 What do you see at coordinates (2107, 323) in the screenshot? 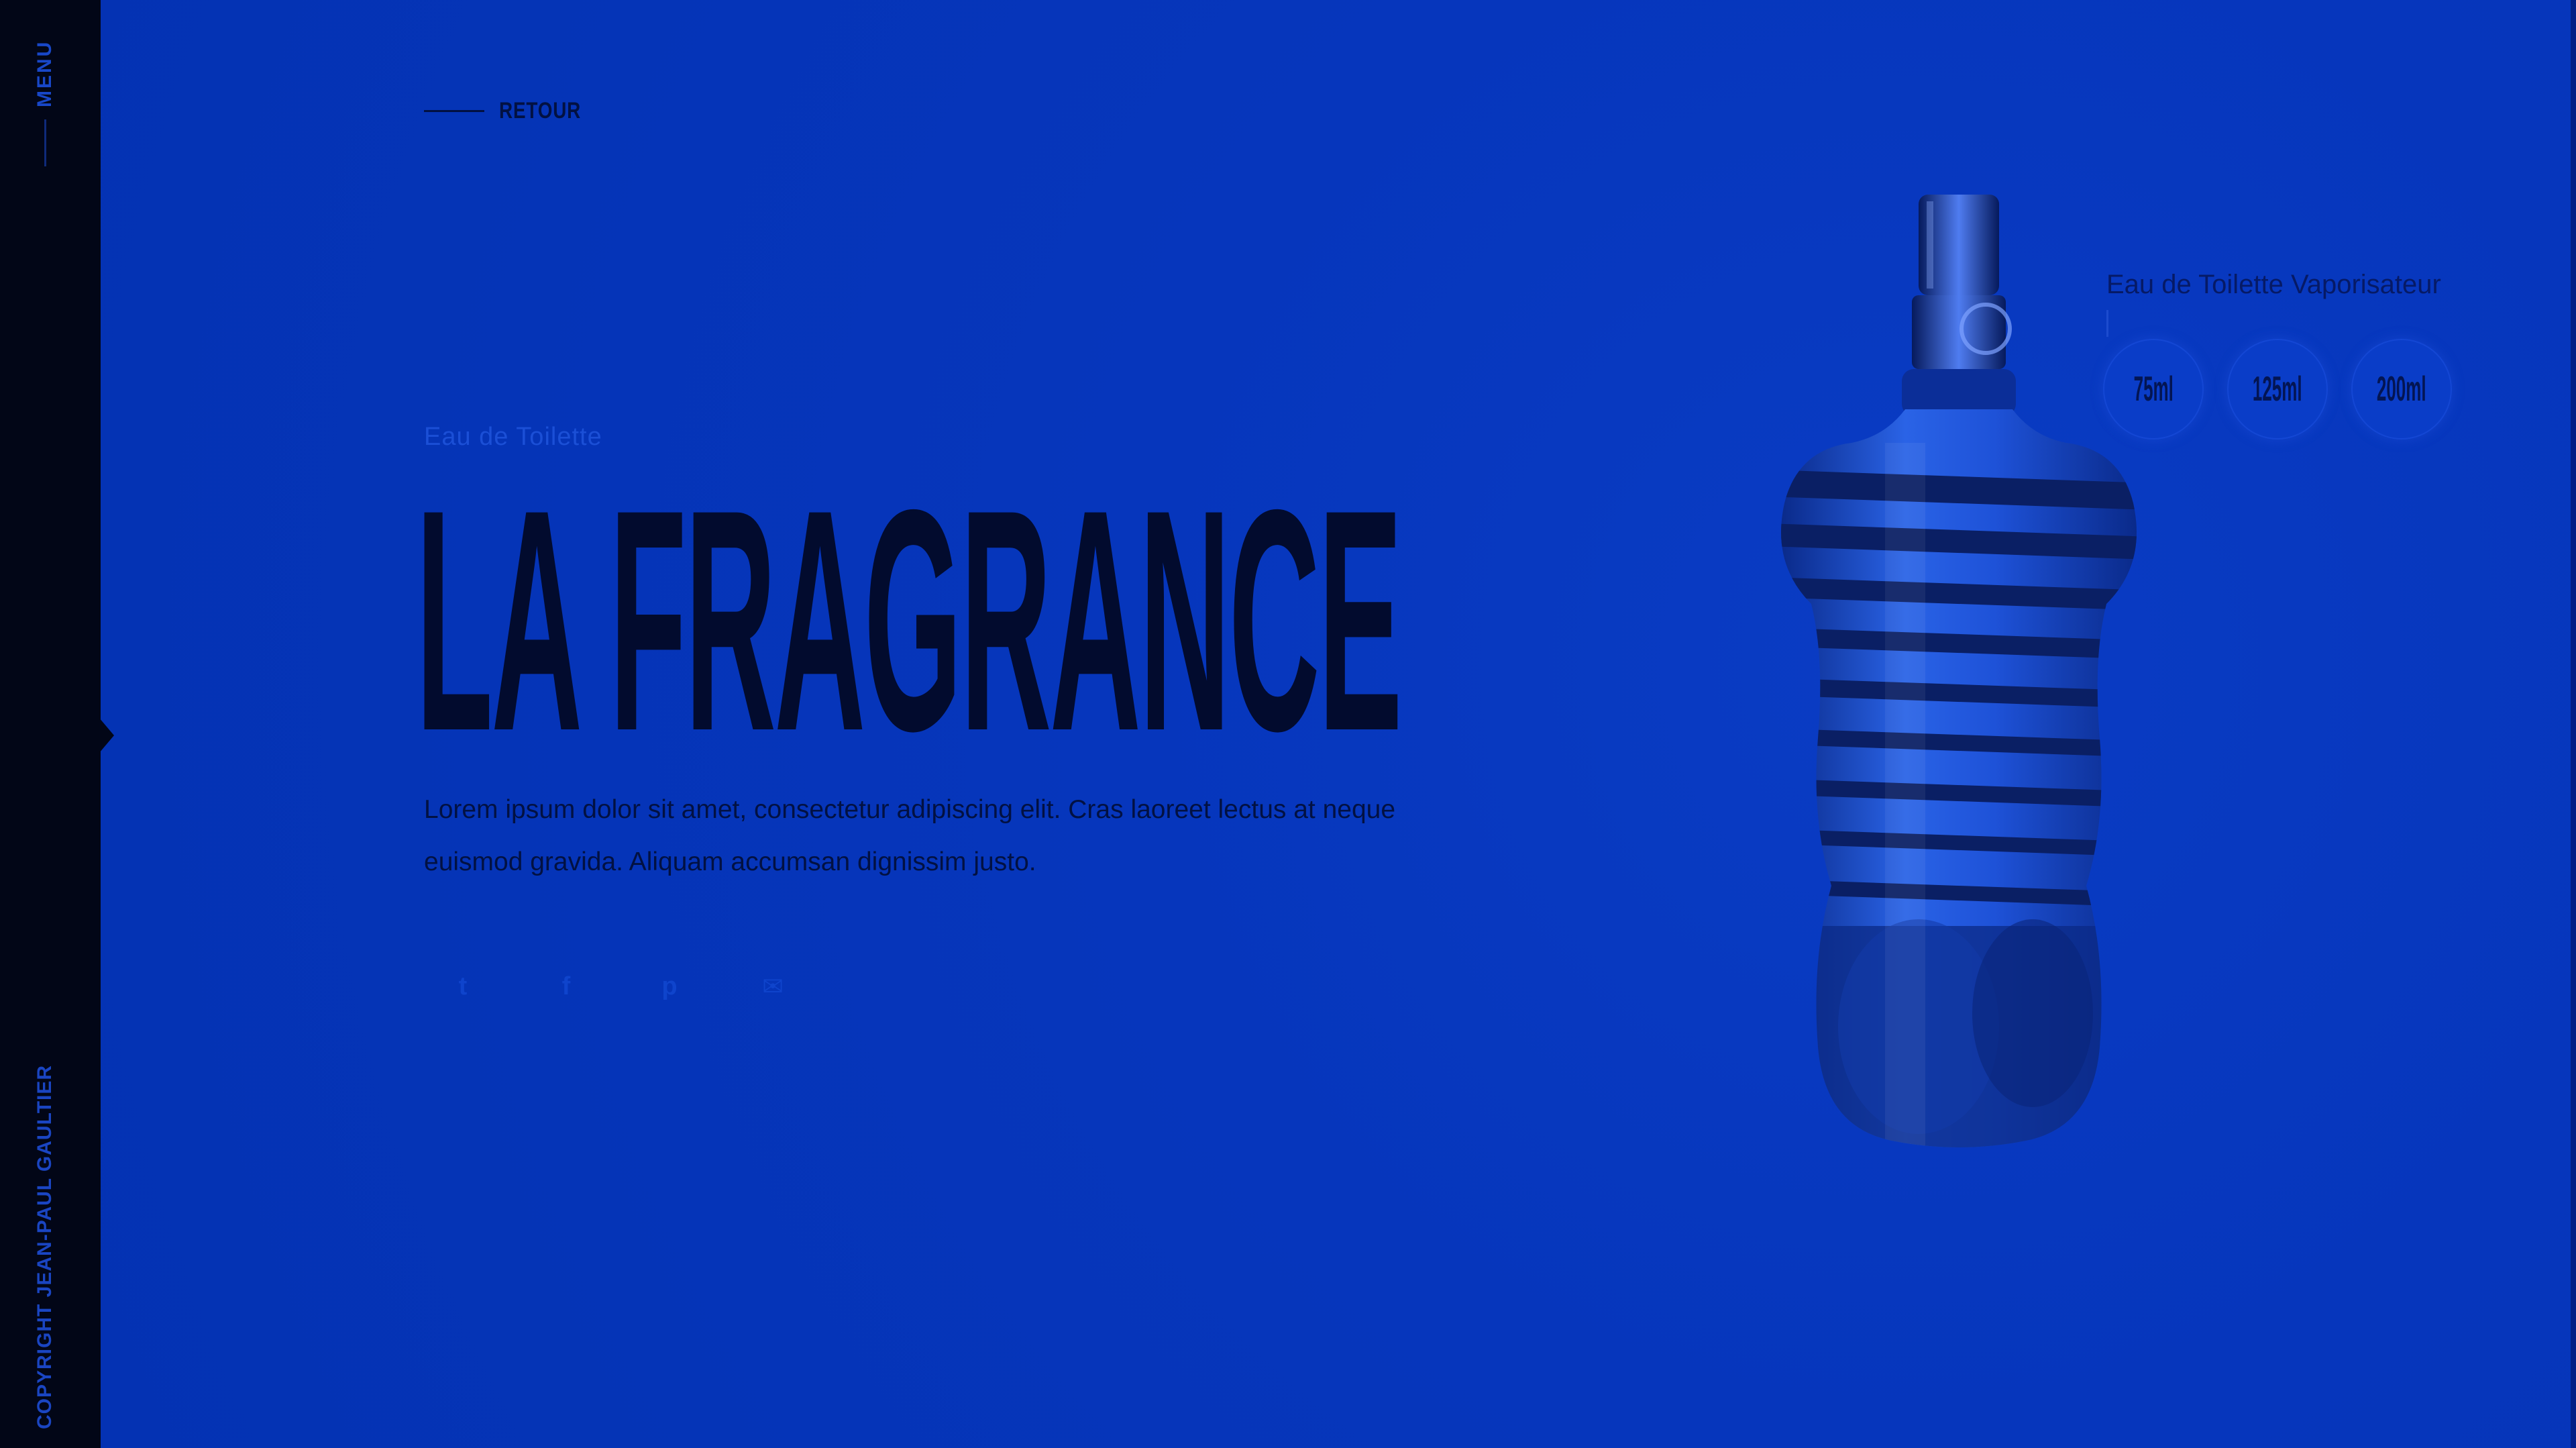
I see `sizes-rule` at bounding box center [2107, 323].